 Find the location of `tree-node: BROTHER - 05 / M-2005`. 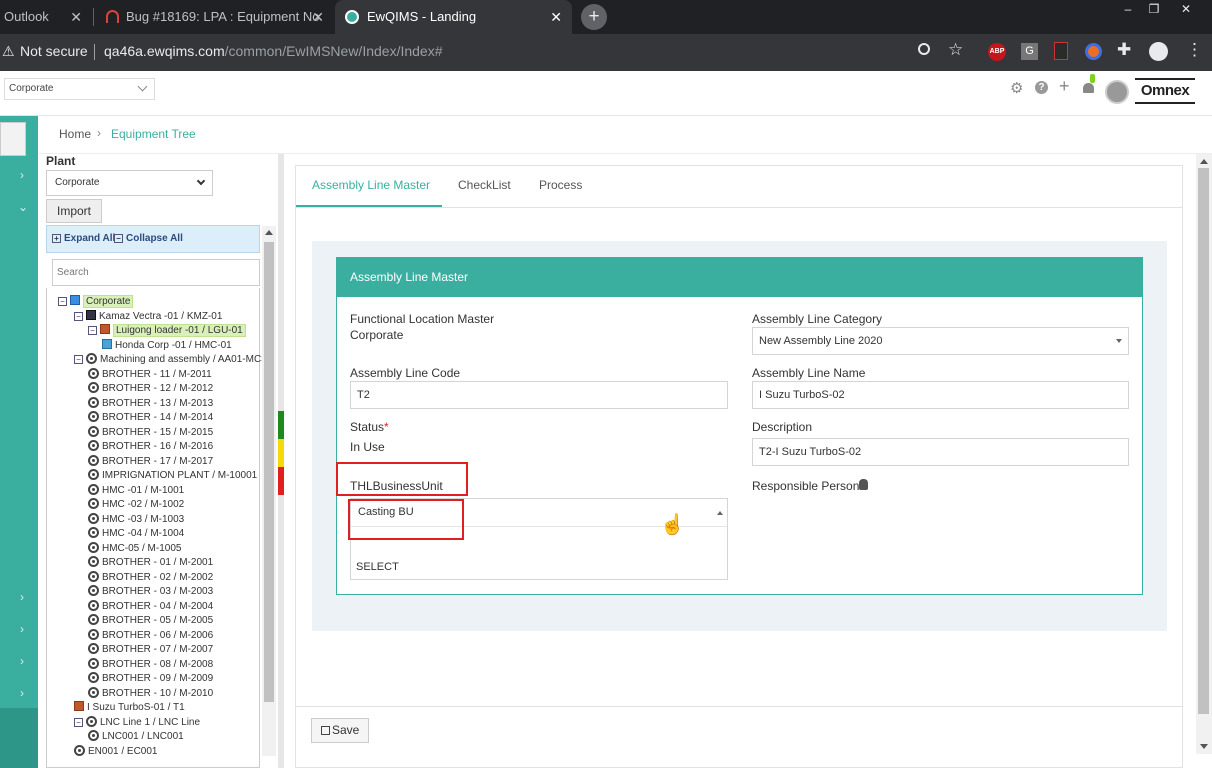

tree-node: BROTHER - 05 / M-2005 is located at coordinates (150, 620).